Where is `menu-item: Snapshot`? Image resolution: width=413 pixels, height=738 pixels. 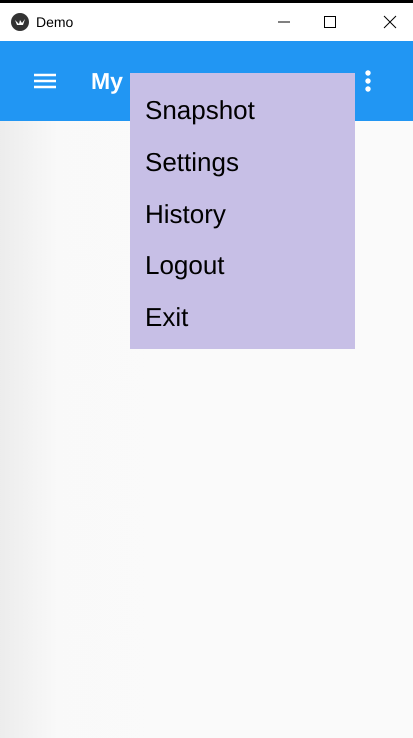
menu-item: Snapshot is located at coordinates (192, 116).